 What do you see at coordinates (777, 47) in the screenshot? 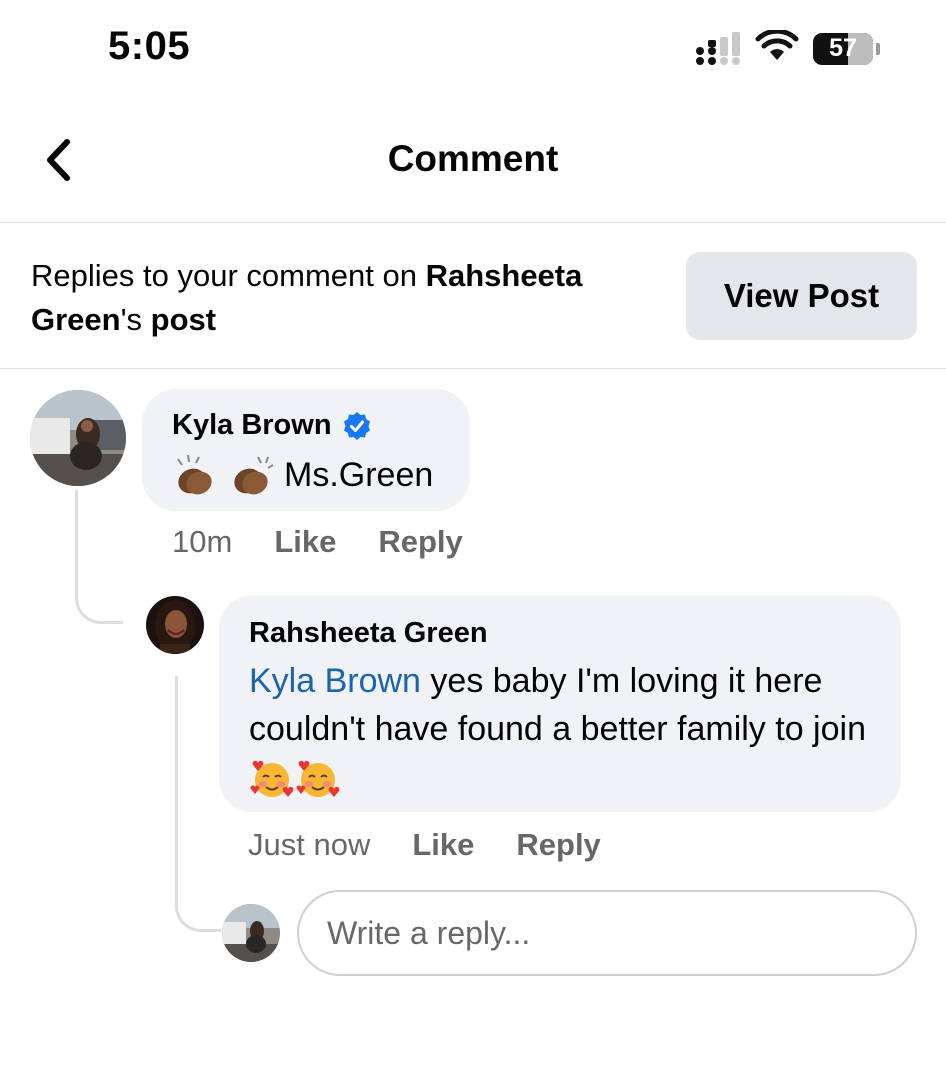
I see `wifi-icon` at bounding box center [777, 47].